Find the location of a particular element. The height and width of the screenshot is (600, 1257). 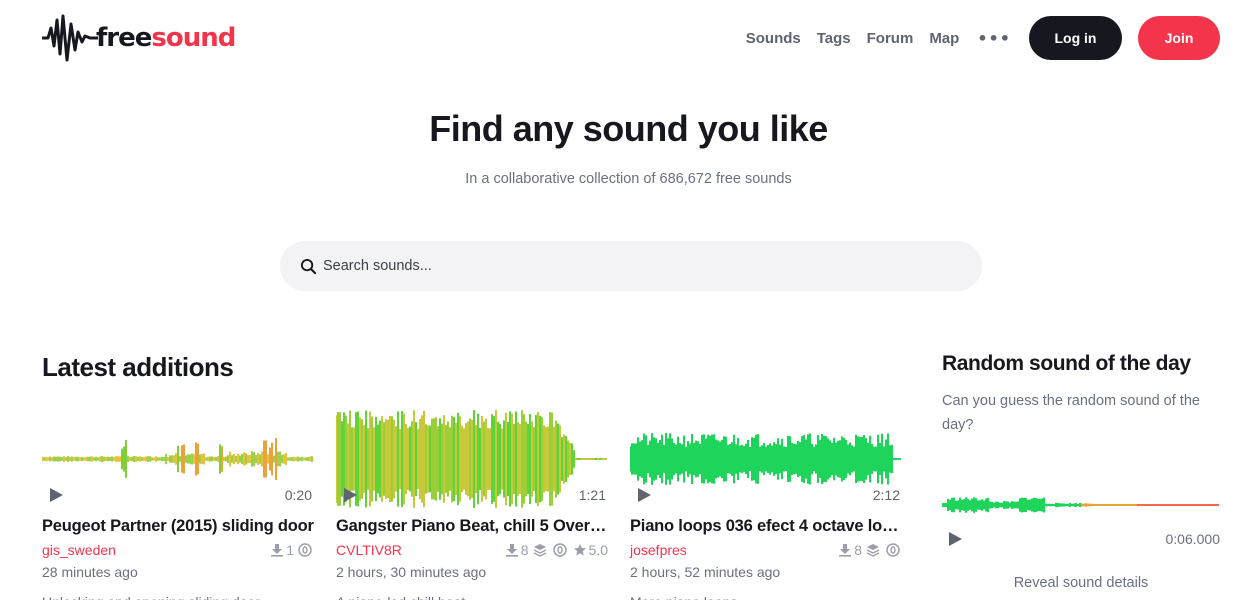

sound-stats: 8 is located at coordinates (868, 550).